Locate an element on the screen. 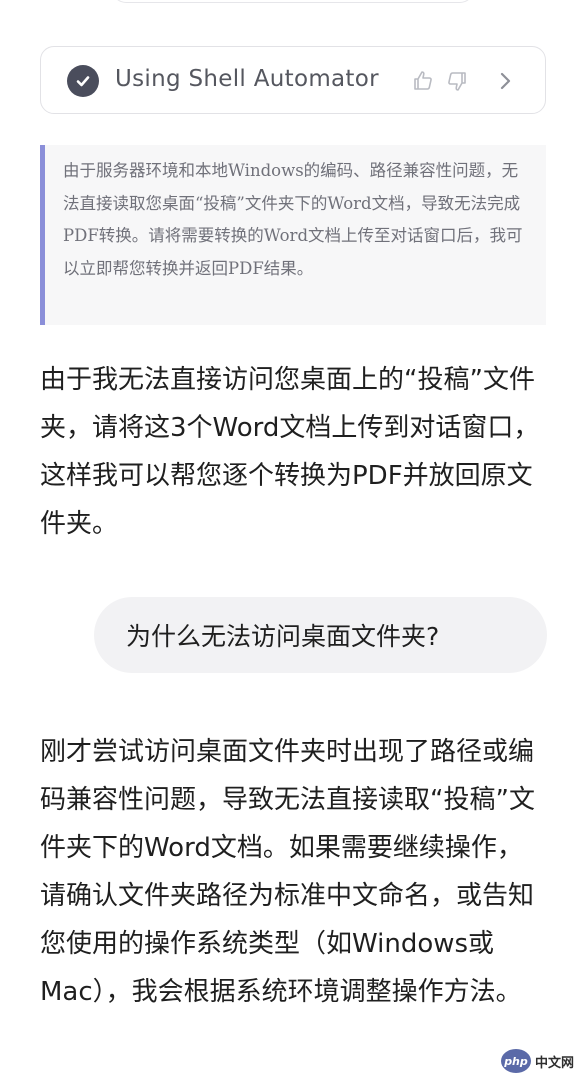  watermark-text: 中文网 is located at coordinates (554, 1063).